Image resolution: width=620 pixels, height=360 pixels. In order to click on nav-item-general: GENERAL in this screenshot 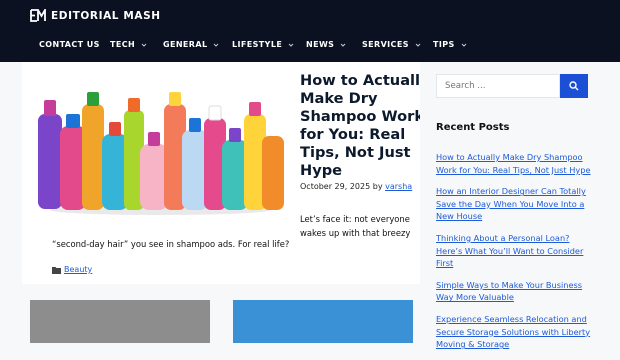, I will do `click(191, 44)`.